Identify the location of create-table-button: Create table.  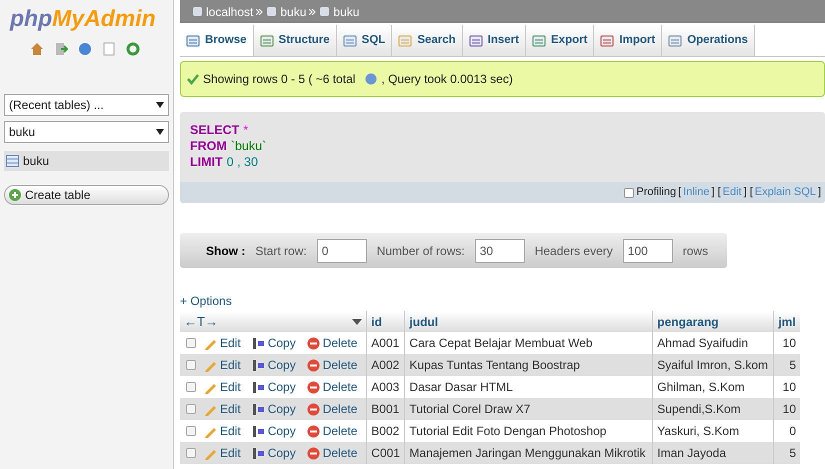
(86, 195).